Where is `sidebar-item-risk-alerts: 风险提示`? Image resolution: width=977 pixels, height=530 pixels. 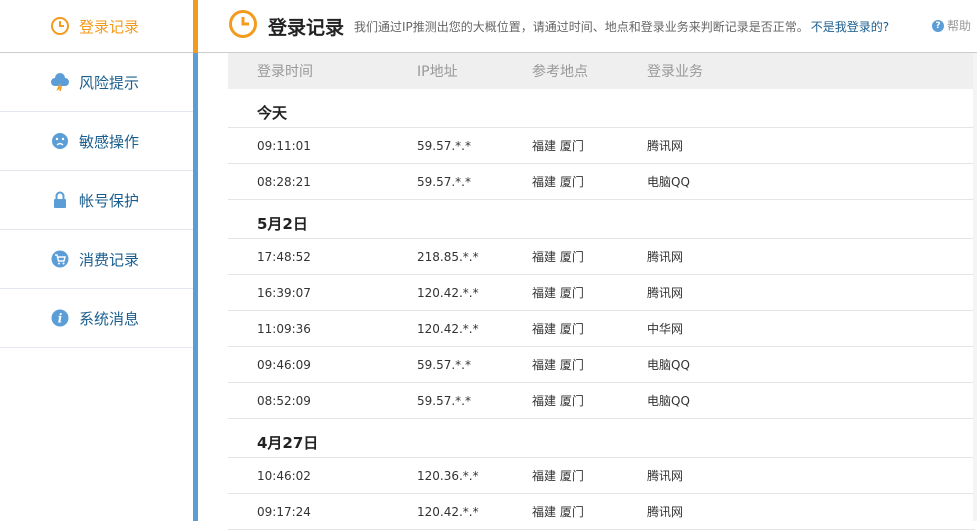 sidebar-item-risk-alerts: 风险提示 is located at coordinates (96, 82).